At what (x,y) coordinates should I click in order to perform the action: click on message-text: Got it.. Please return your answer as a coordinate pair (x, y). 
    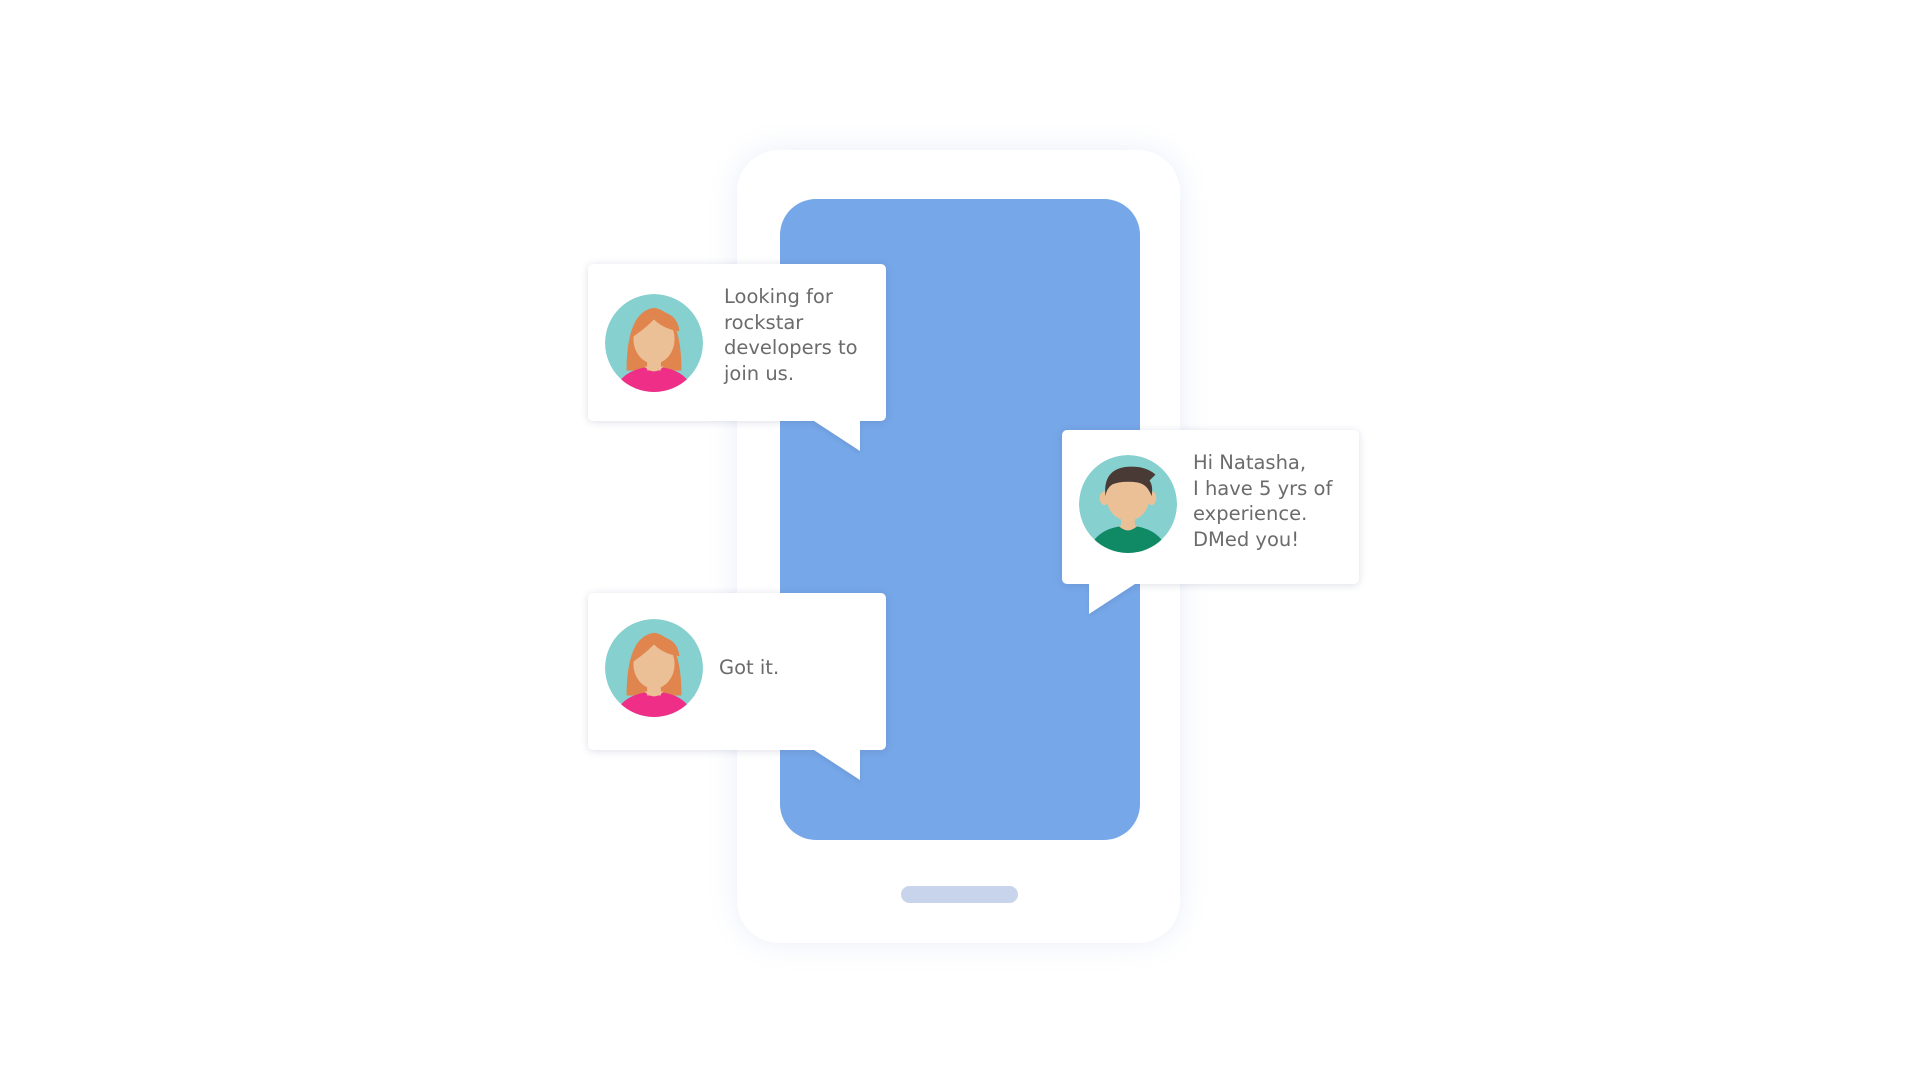
    Looking at the image, I should click on (749, 667).